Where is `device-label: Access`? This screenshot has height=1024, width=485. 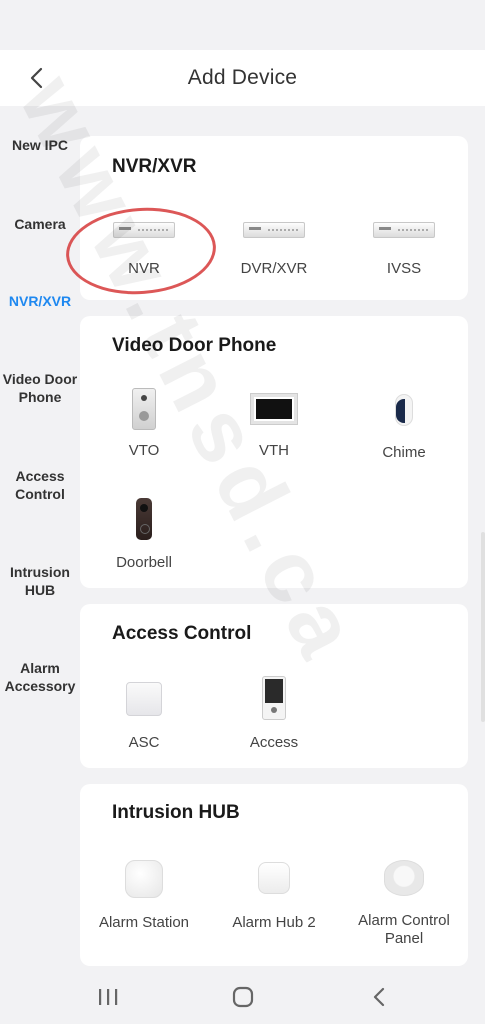 device-label: Access is located at coordinates (274, 742).